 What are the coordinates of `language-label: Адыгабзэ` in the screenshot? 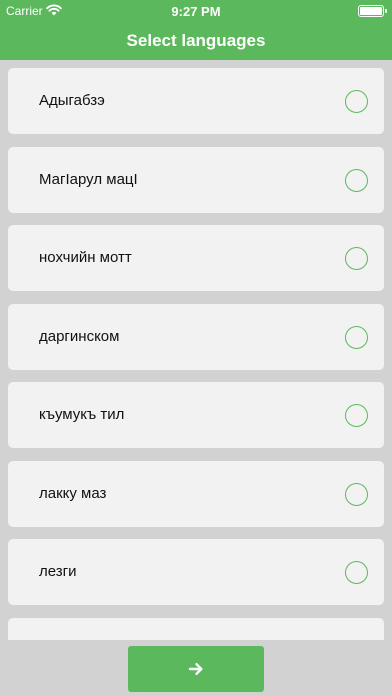 It's located at (72, 100).